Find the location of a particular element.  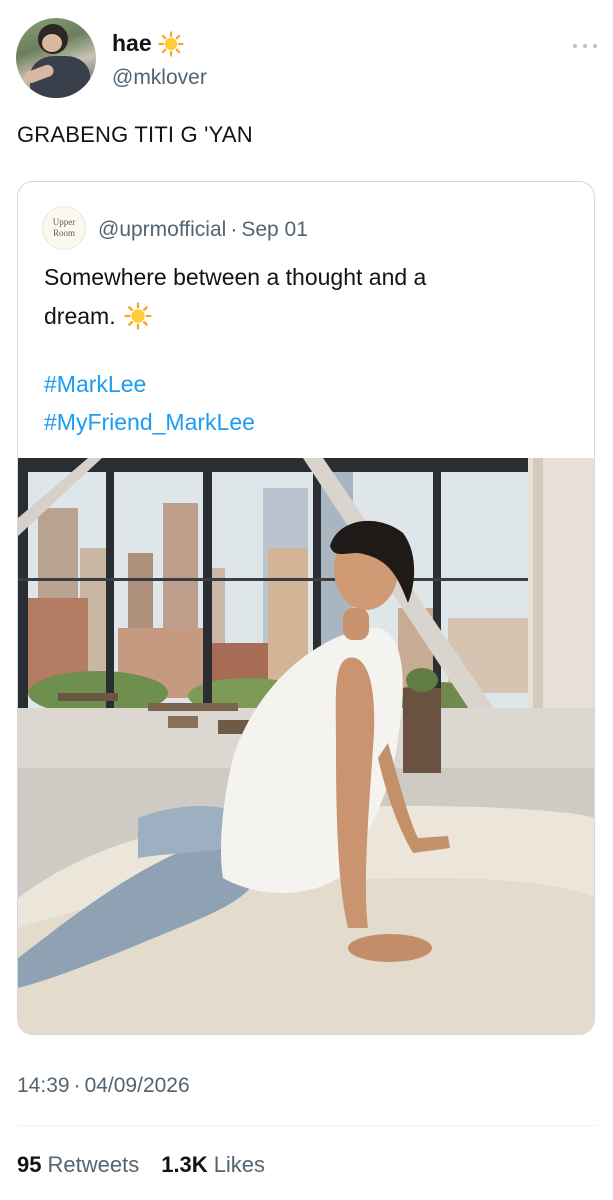

author-display-name: hae is located at coordinates (148, 43).